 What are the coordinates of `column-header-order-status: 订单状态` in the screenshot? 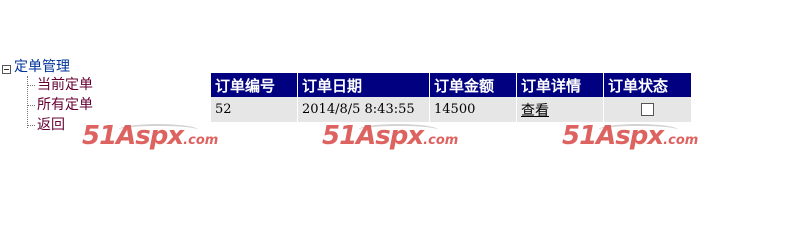 It's located at (647, 85).